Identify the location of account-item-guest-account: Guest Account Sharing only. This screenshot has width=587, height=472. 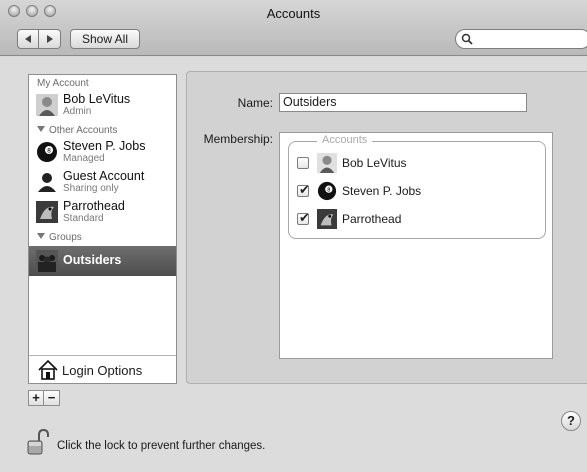
(102, 184).